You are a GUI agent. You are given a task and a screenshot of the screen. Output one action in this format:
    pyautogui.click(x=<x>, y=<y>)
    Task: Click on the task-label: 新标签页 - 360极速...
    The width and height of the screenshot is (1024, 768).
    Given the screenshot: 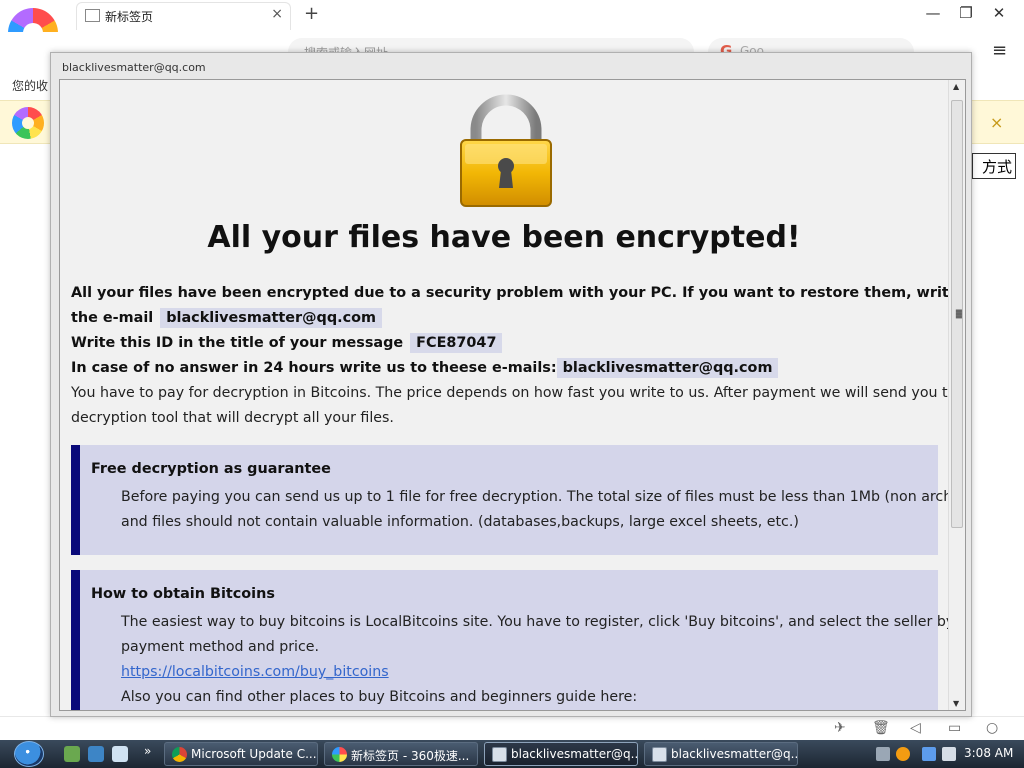 What is the action you would take?
    pyautogui.click(x=410, y=756)
    